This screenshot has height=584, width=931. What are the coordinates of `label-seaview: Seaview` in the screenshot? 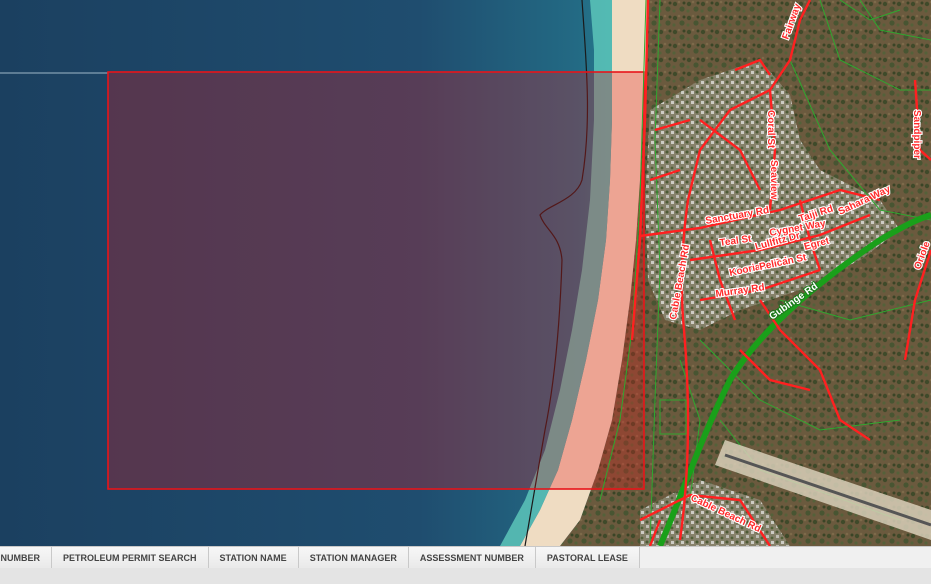 It's located at (773, 180).